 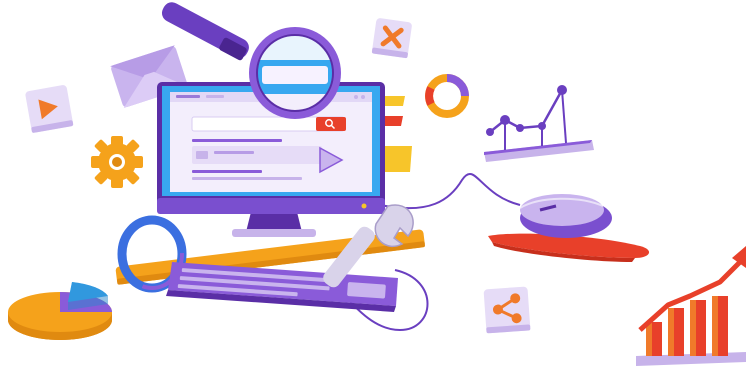 I want to click on ring-chart-icon, so click(x=447, y=96).